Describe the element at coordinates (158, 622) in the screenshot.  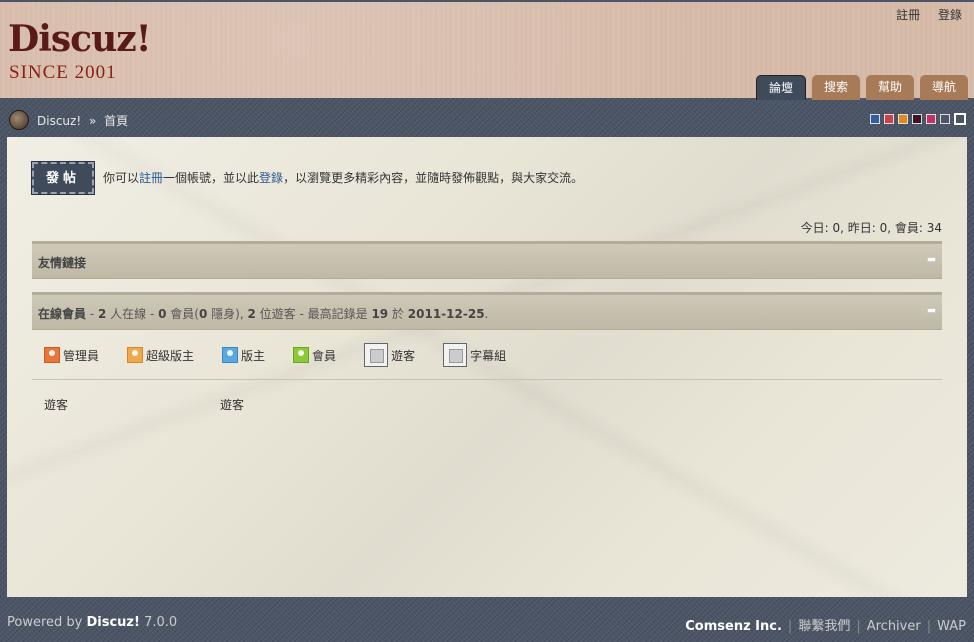
I see `powered-version: 7.0.0` at that location.